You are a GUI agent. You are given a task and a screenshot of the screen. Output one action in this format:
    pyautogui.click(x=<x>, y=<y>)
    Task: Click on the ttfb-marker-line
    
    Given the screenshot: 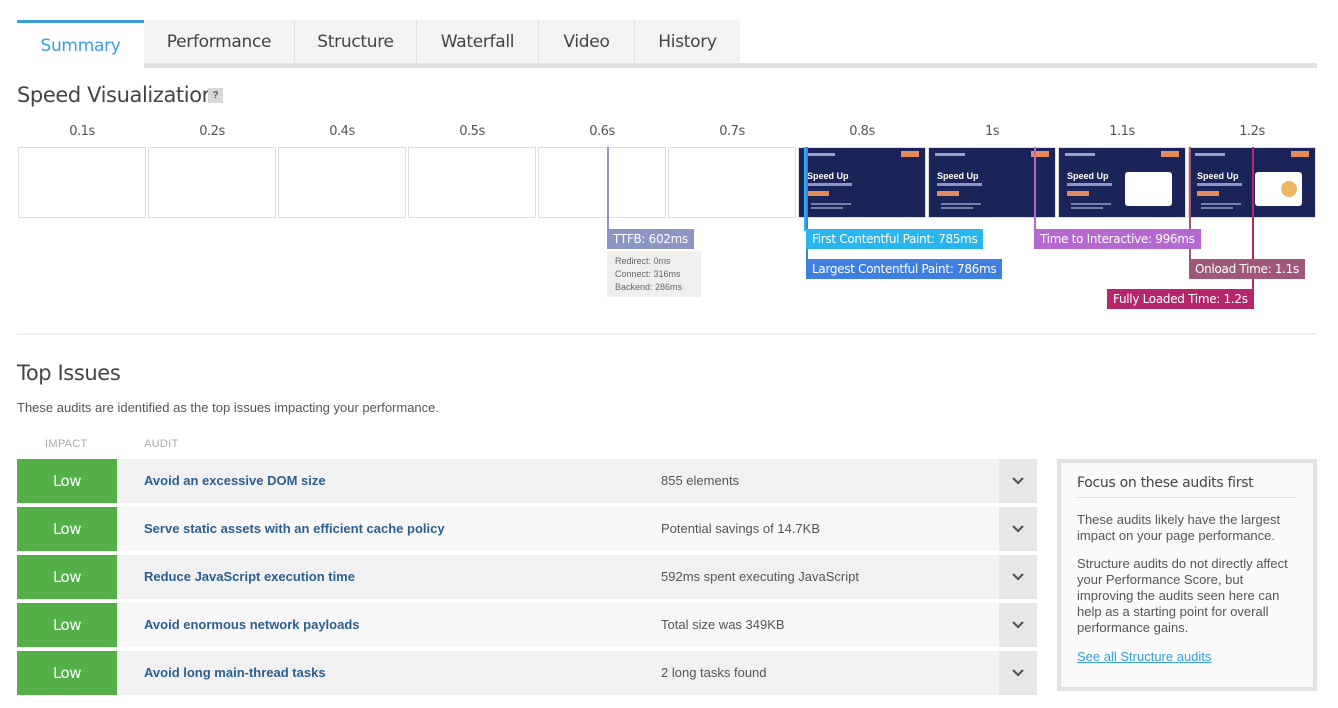 What is the action you would take?
    pyautogui.click(x=608, y=189)
    